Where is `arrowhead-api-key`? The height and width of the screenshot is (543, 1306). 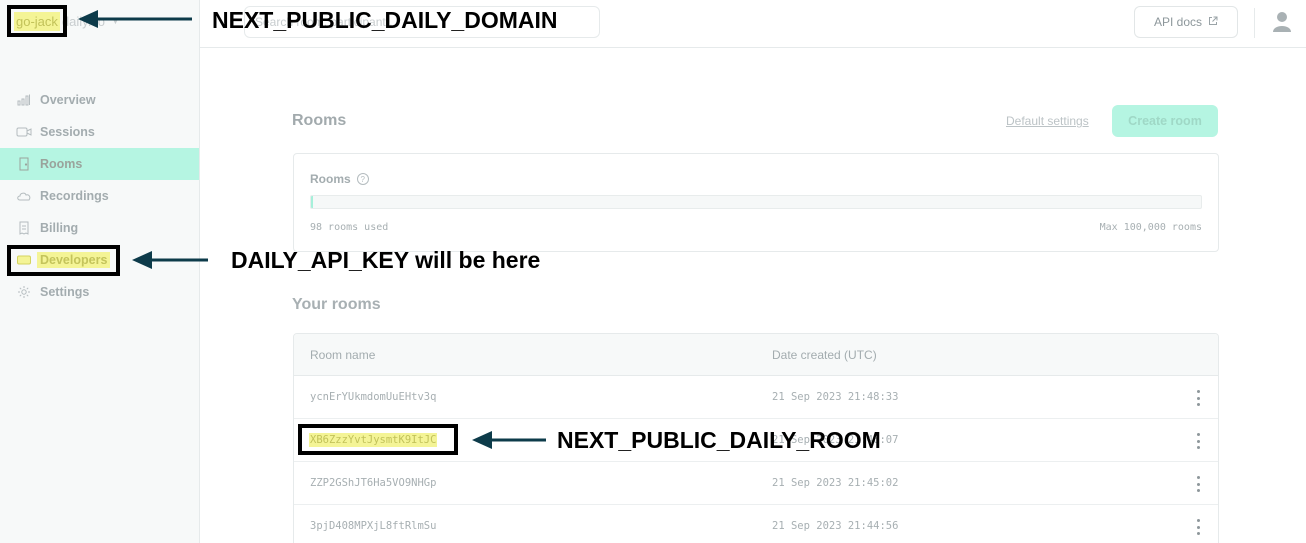
arrowhead-api-key is located at coordinates (142, 260).